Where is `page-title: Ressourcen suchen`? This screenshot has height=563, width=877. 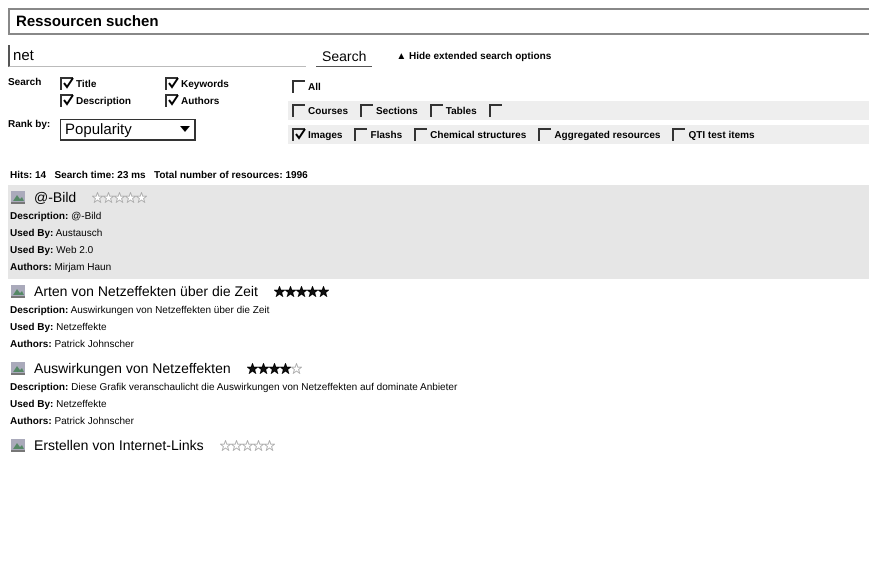 page-title: Ressourcen suchen is located at coordinates (87, 21).